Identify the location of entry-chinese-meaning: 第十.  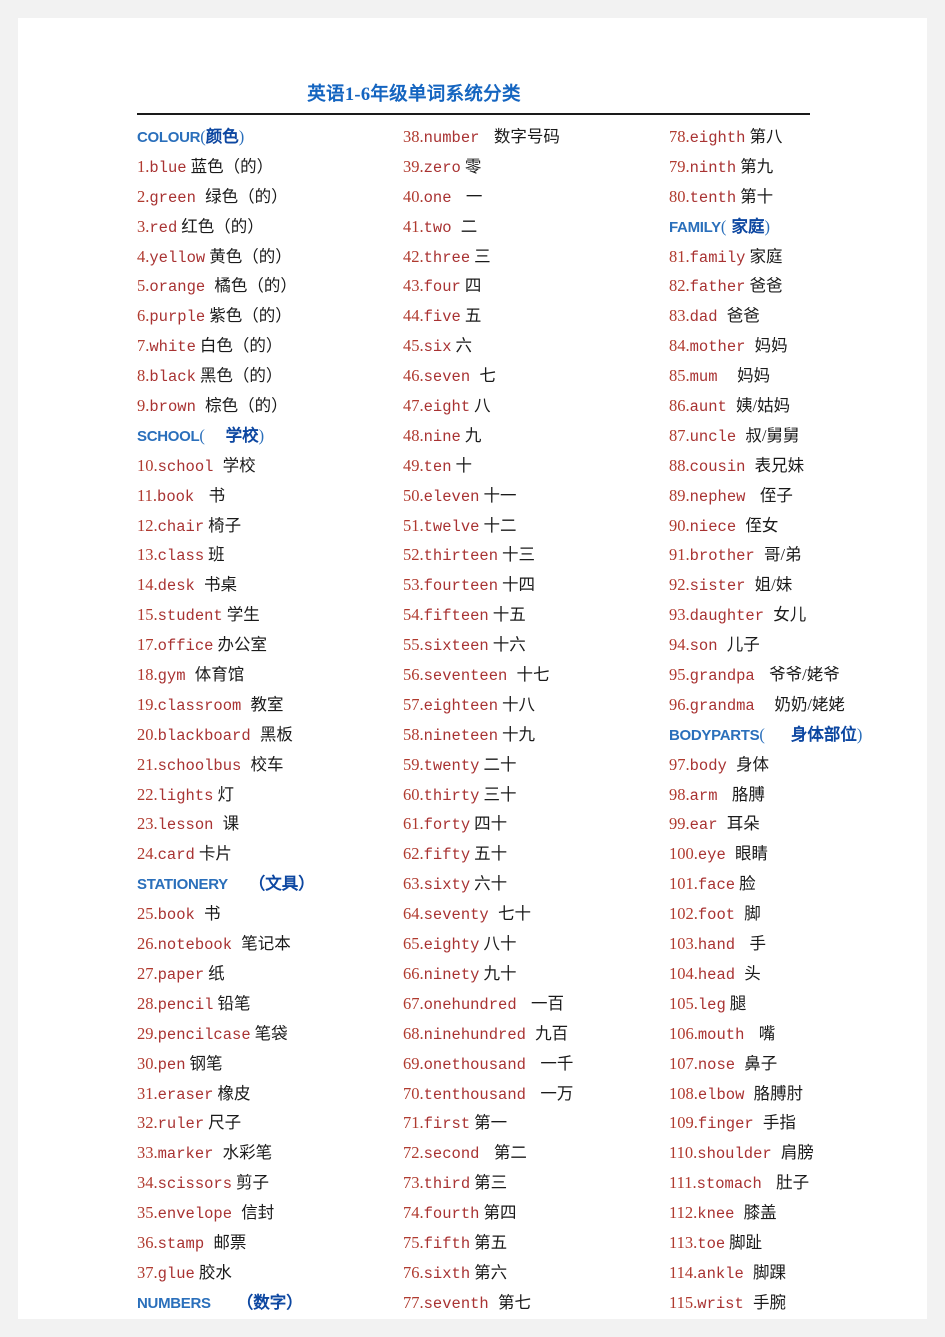
(757, 196).